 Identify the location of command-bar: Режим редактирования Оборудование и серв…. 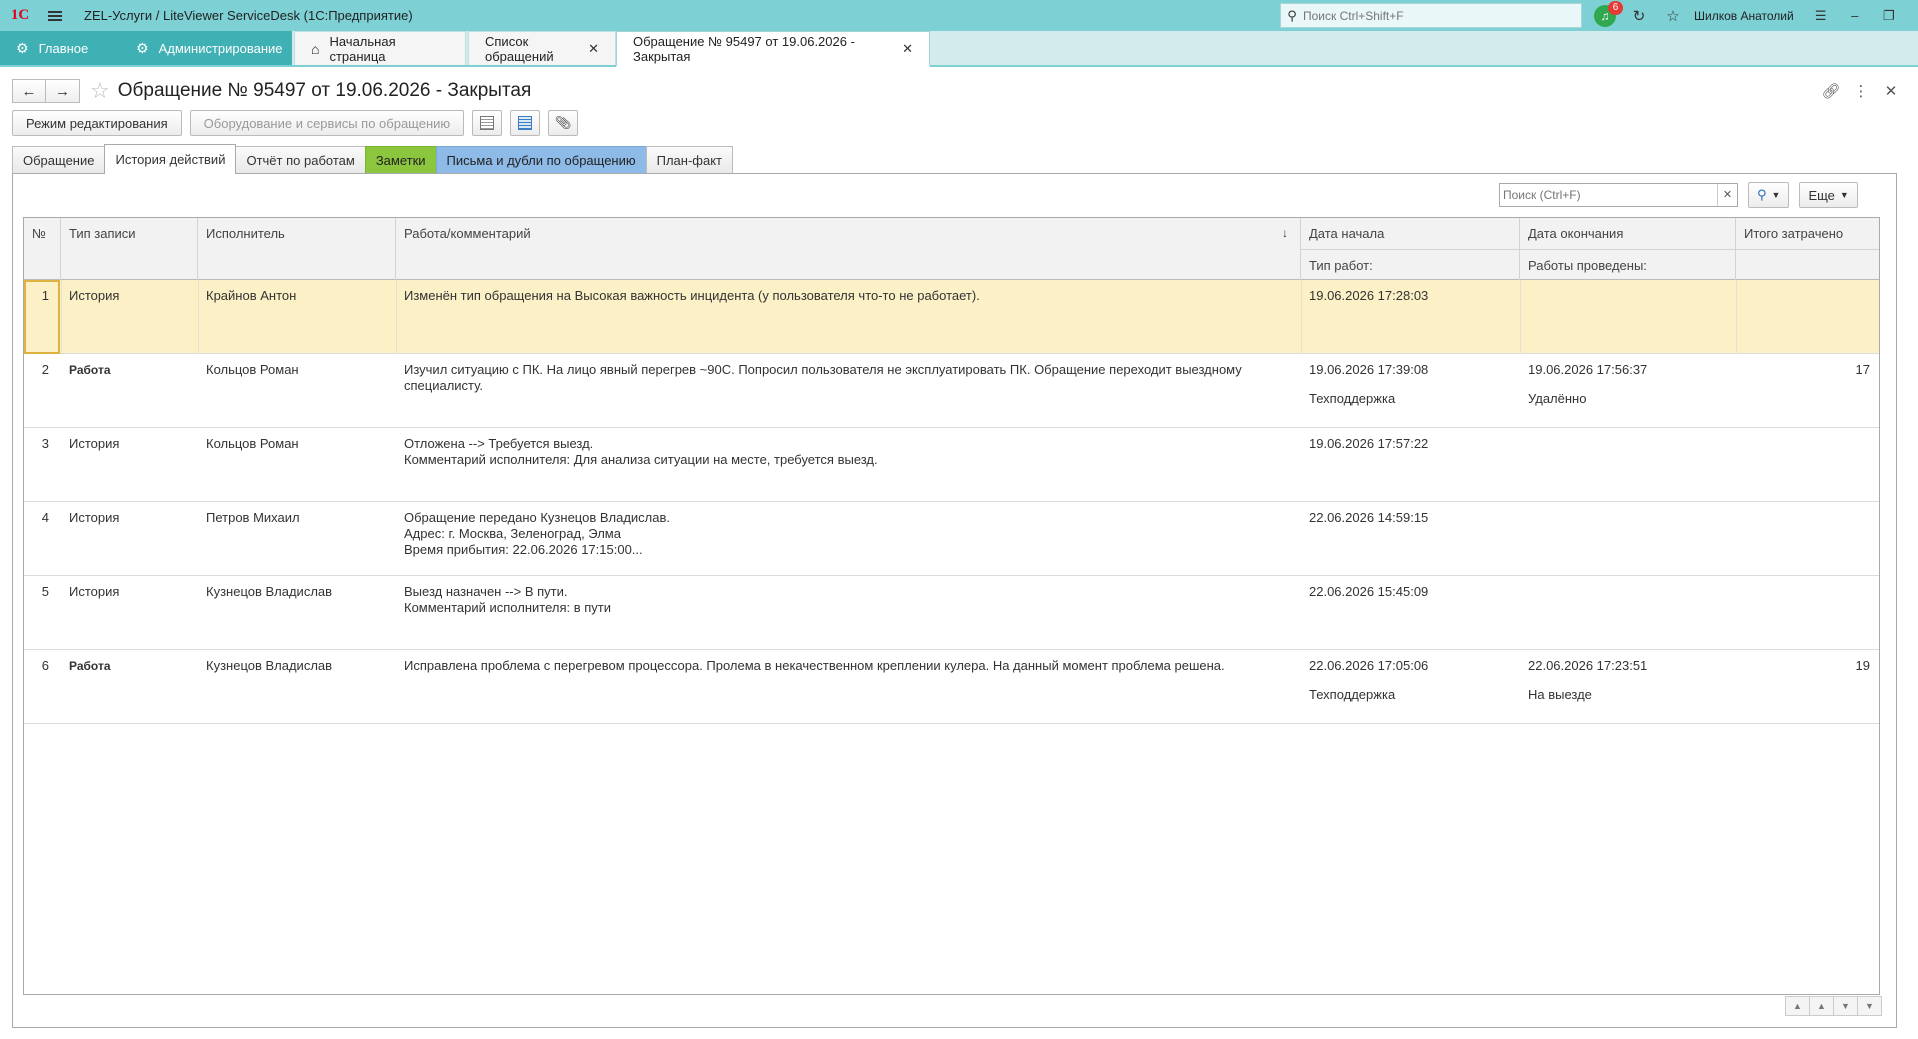
(299, 123).